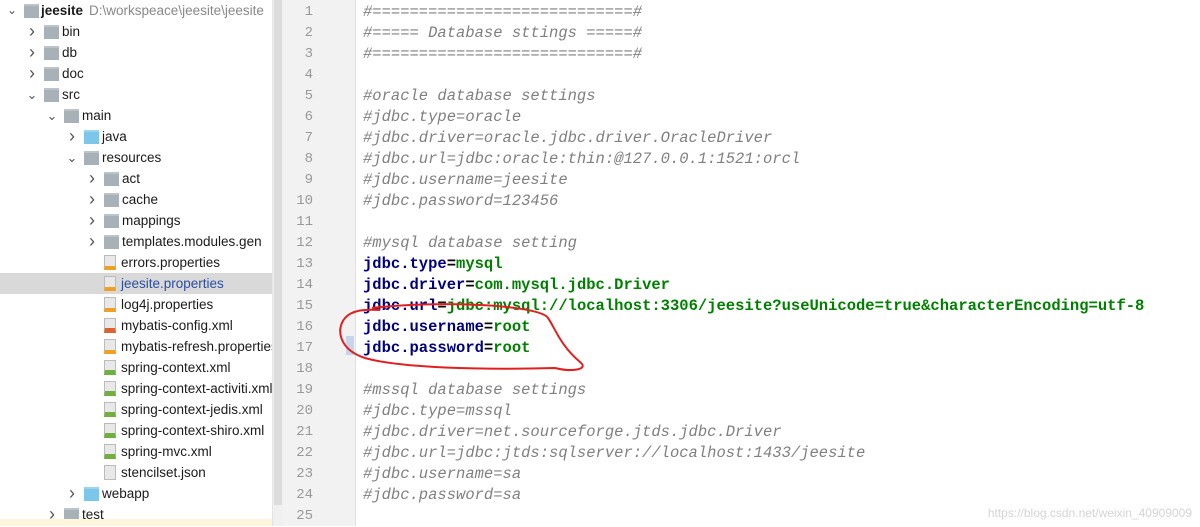 The image size is (1200, 527). Describe the element at coordinates (1089, 513) in the screenshot. I see `watermark: https://blog.csdn.net/weixin_40909009` at that location.